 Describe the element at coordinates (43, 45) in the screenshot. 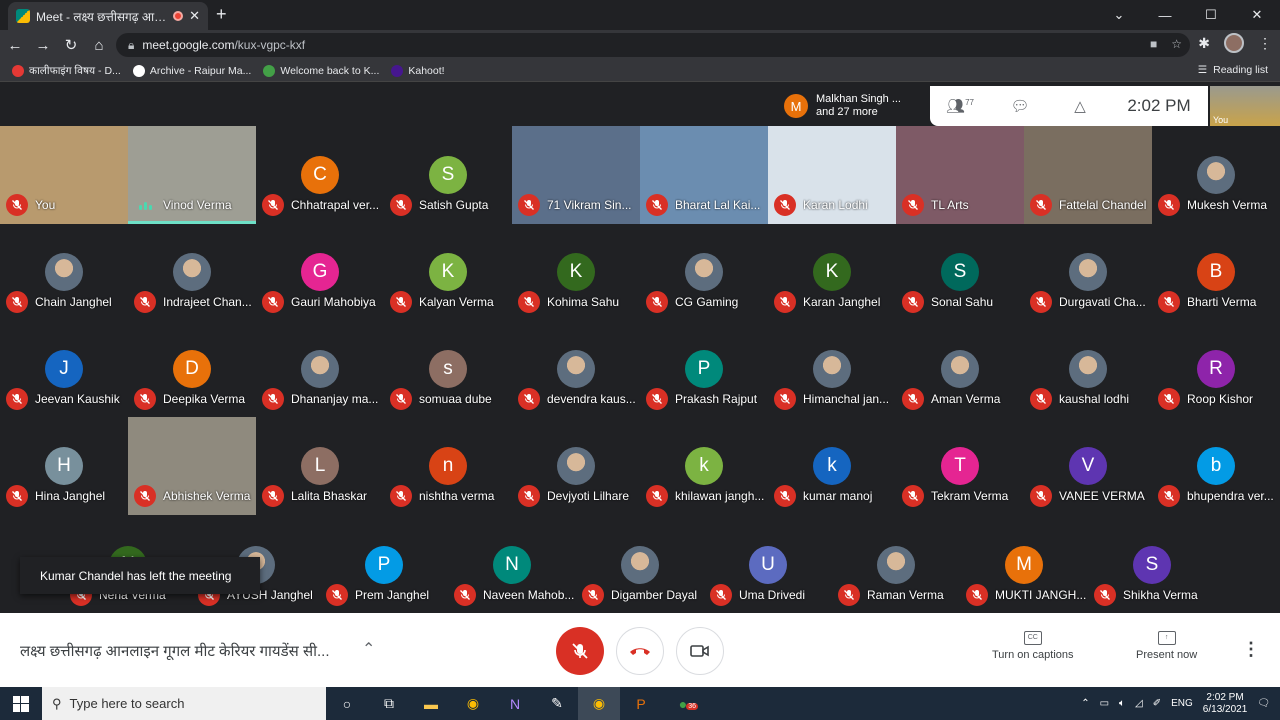

I see `forward-button: →` at that location.